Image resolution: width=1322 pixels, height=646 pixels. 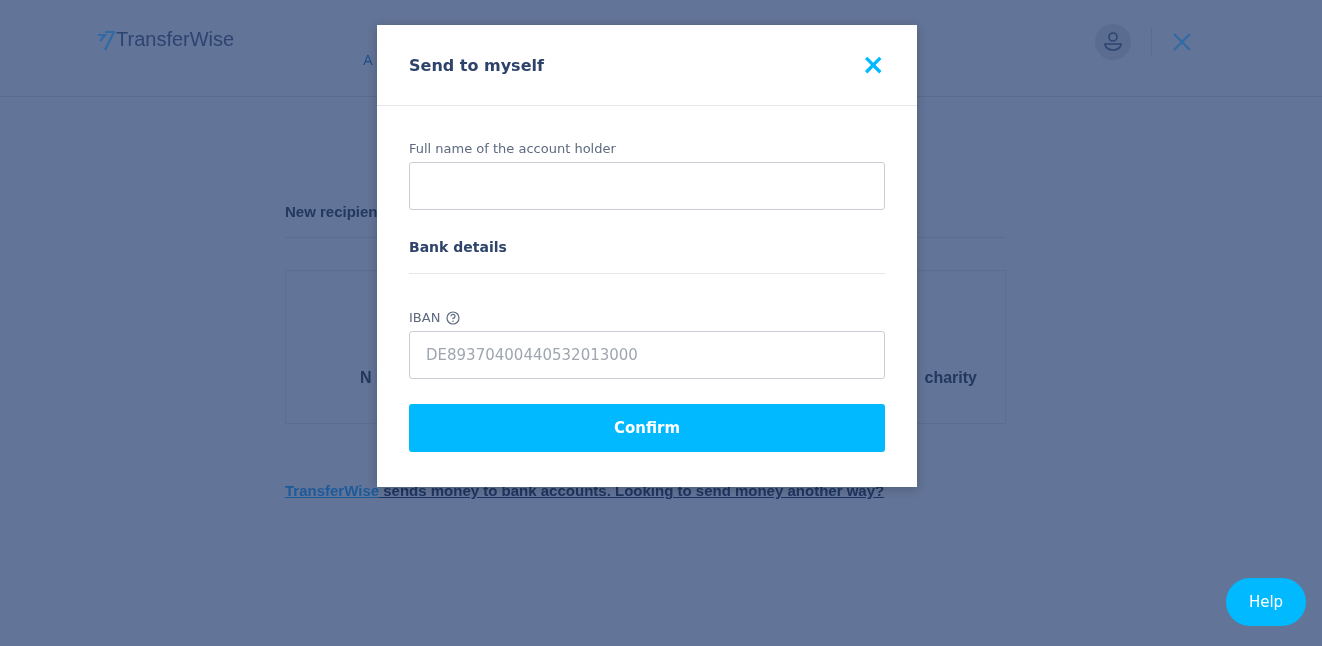 What do you see at coordinates (368, 60) in the screenshot?
I see `nav-link: A` at bounding box center [368, 60].